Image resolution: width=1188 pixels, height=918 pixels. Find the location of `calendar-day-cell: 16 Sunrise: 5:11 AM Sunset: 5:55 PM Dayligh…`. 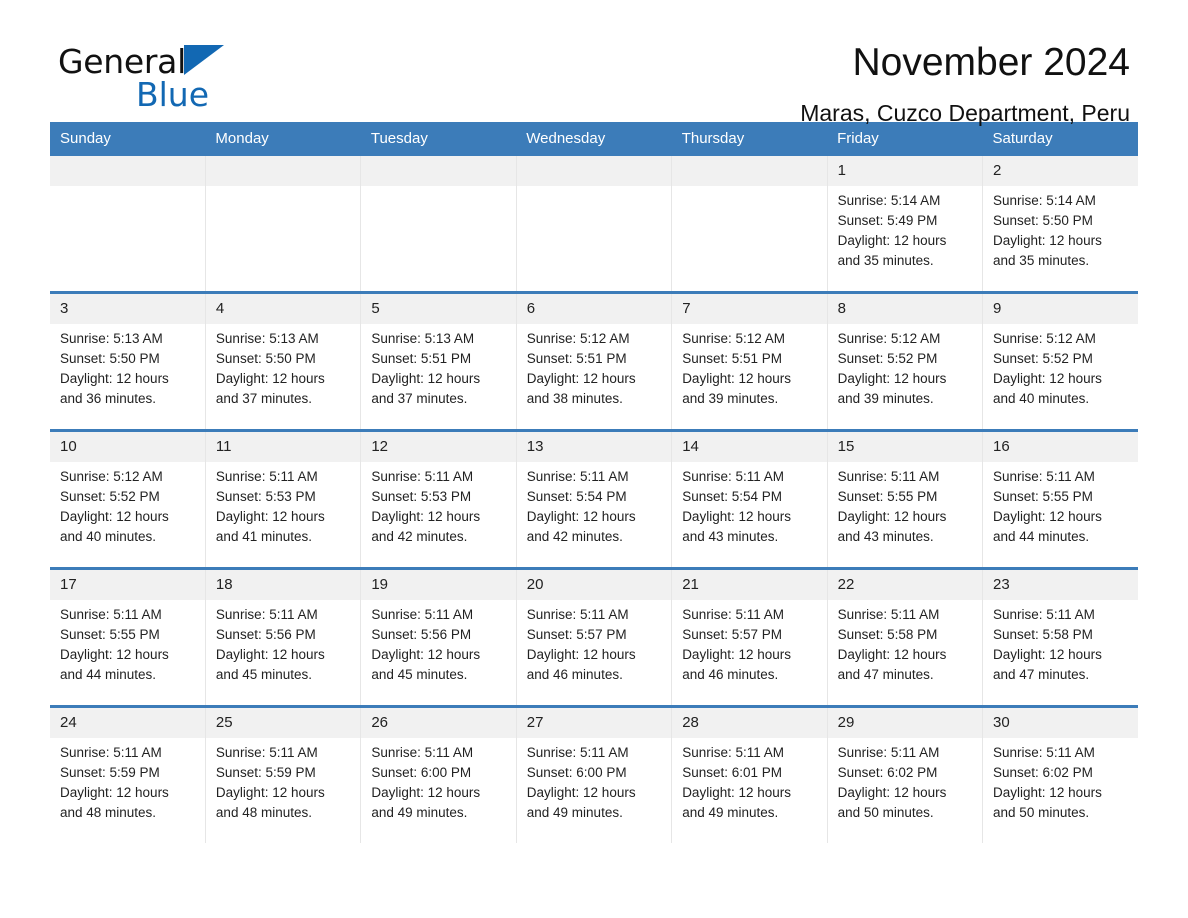

calendar-day-cell: 16 Sunrise: 5:11 AM Sunset: 5:55 PM Dayligh… is located at coordinates (1060, 499).